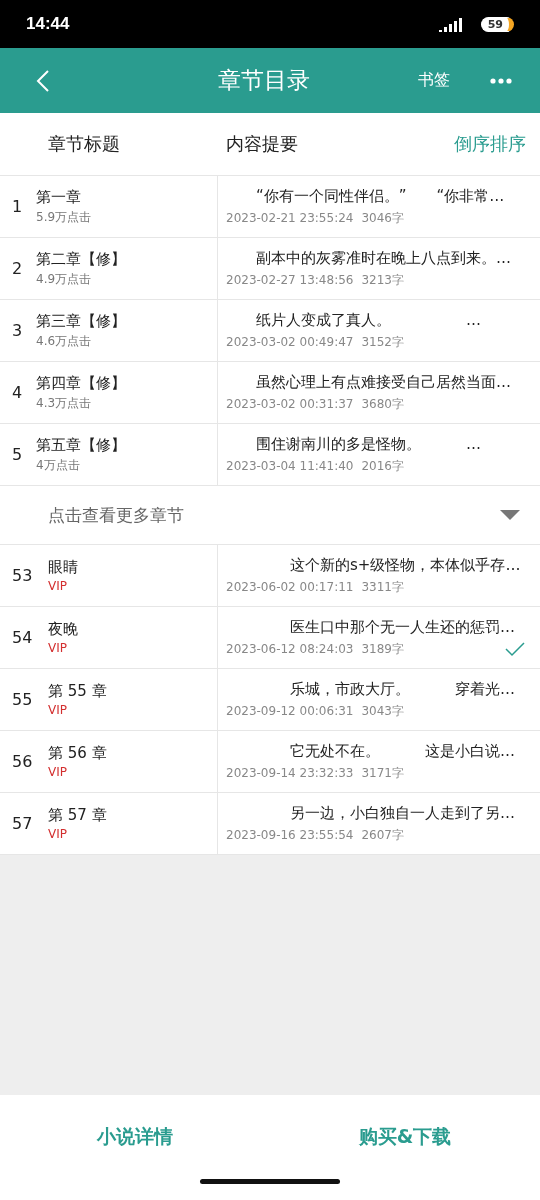  I want to click on chapter-date: 2023-09-14 23:32:33, so click(290, 773).